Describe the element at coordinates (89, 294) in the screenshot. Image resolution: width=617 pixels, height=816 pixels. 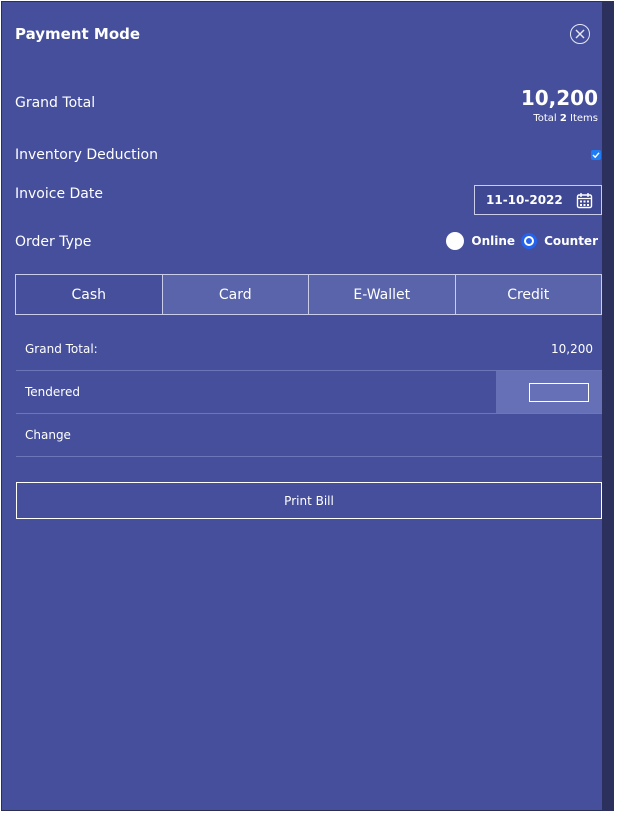
I see `tab-cash: Cash` at that location.